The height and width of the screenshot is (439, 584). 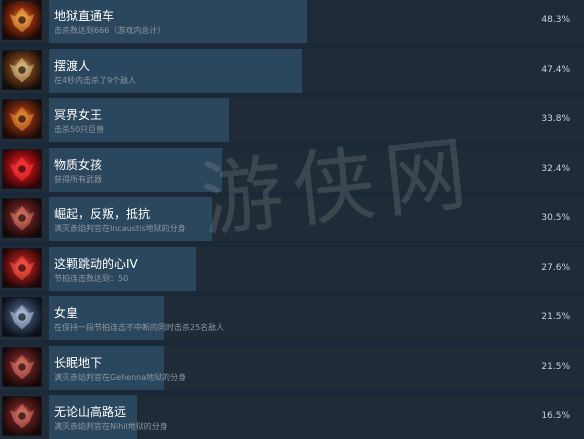 I want to click on achievement-row: 摆渡人在4秒内击杀了9个敌人 47.4%, so click(x=292, y=70).